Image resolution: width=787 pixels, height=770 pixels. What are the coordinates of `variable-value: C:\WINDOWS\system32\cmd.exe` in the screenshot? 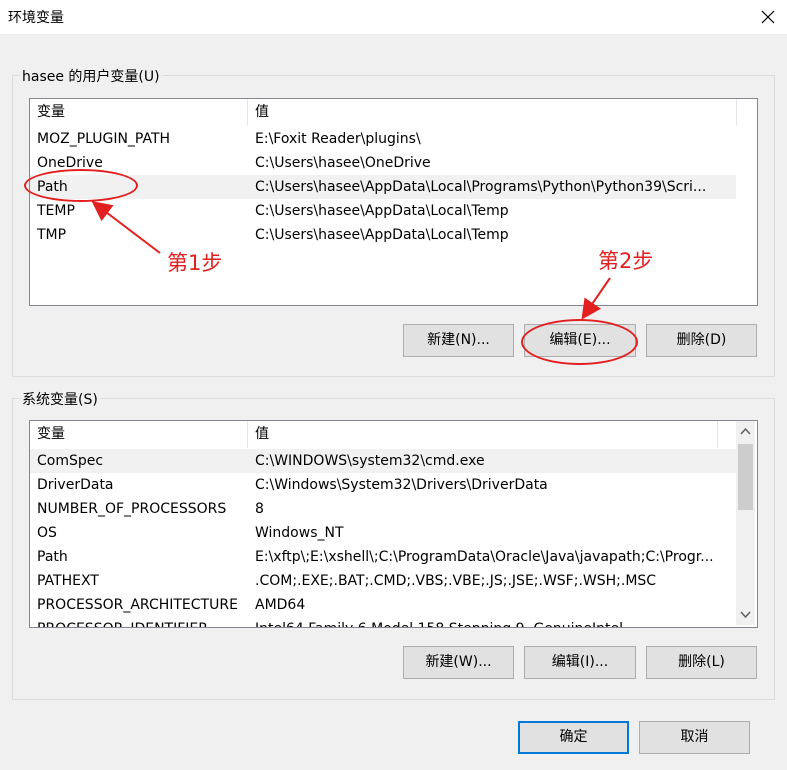 It's located at (370, 461).